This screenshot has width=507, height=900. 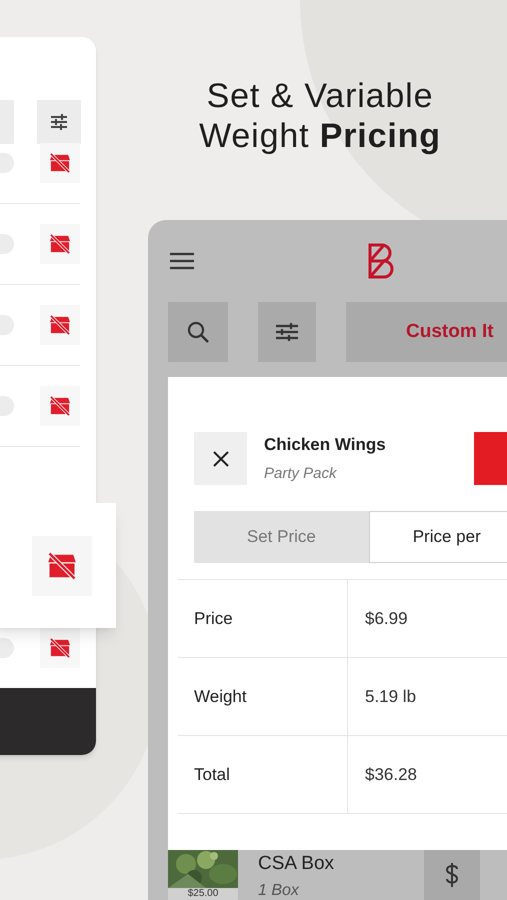 I want to click on row-label: Price, so click(x=213, y=619).